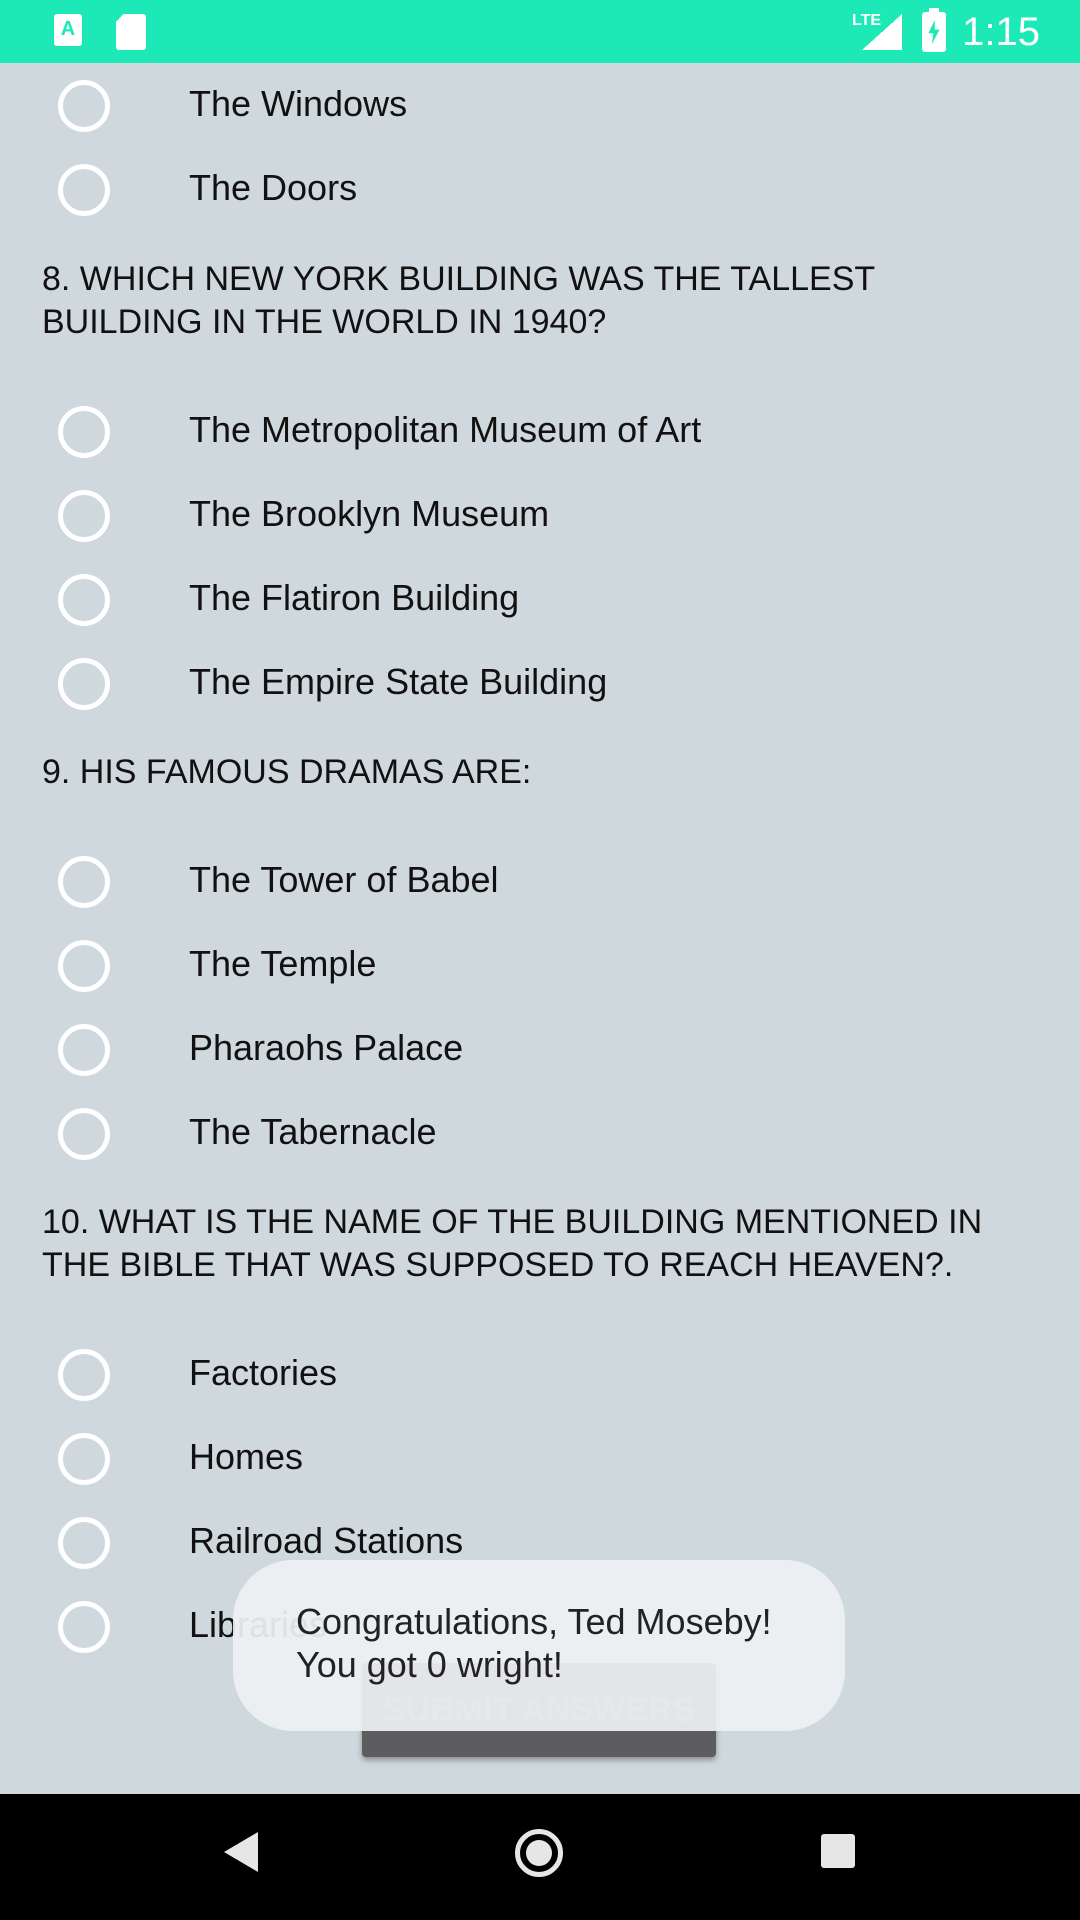 This screenshot has width=1080, height=1920. I want to click on radio-option: The Empire State Building, so click(540, 683).